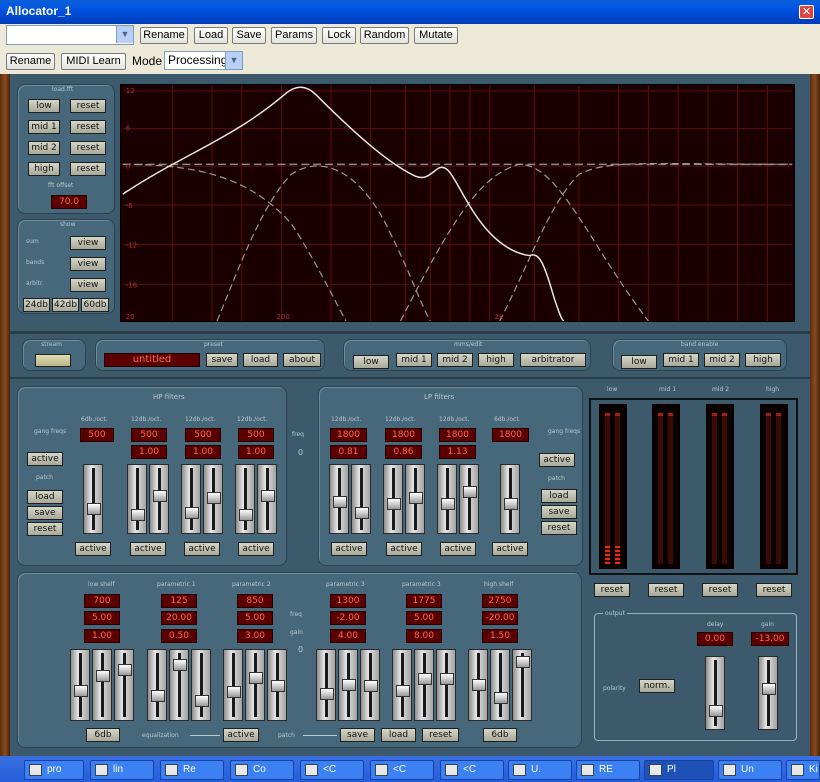  I want to click on fft-mid1-reset-button: reset, so click(88, 127).